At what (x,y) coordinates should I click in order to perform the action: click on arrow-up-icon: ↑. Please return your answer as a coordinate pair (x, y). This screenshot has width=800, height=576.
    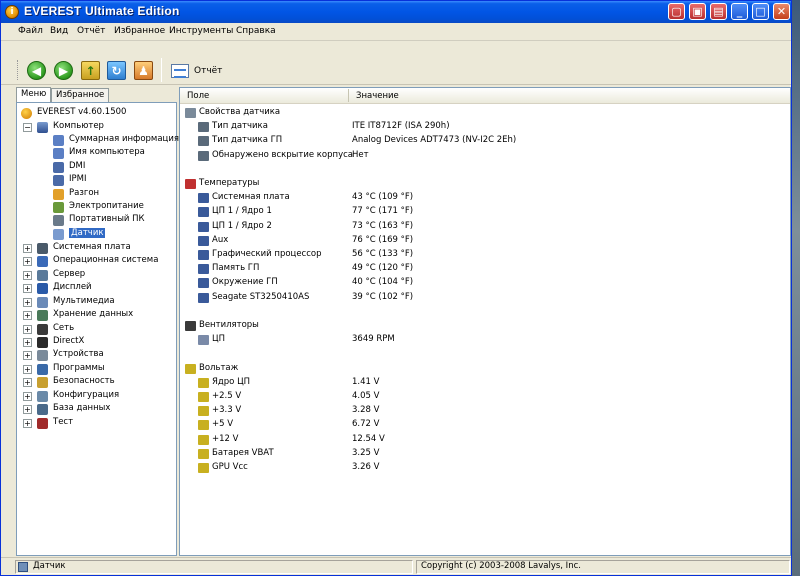
    Looking at the image, I should click on (90, 70).